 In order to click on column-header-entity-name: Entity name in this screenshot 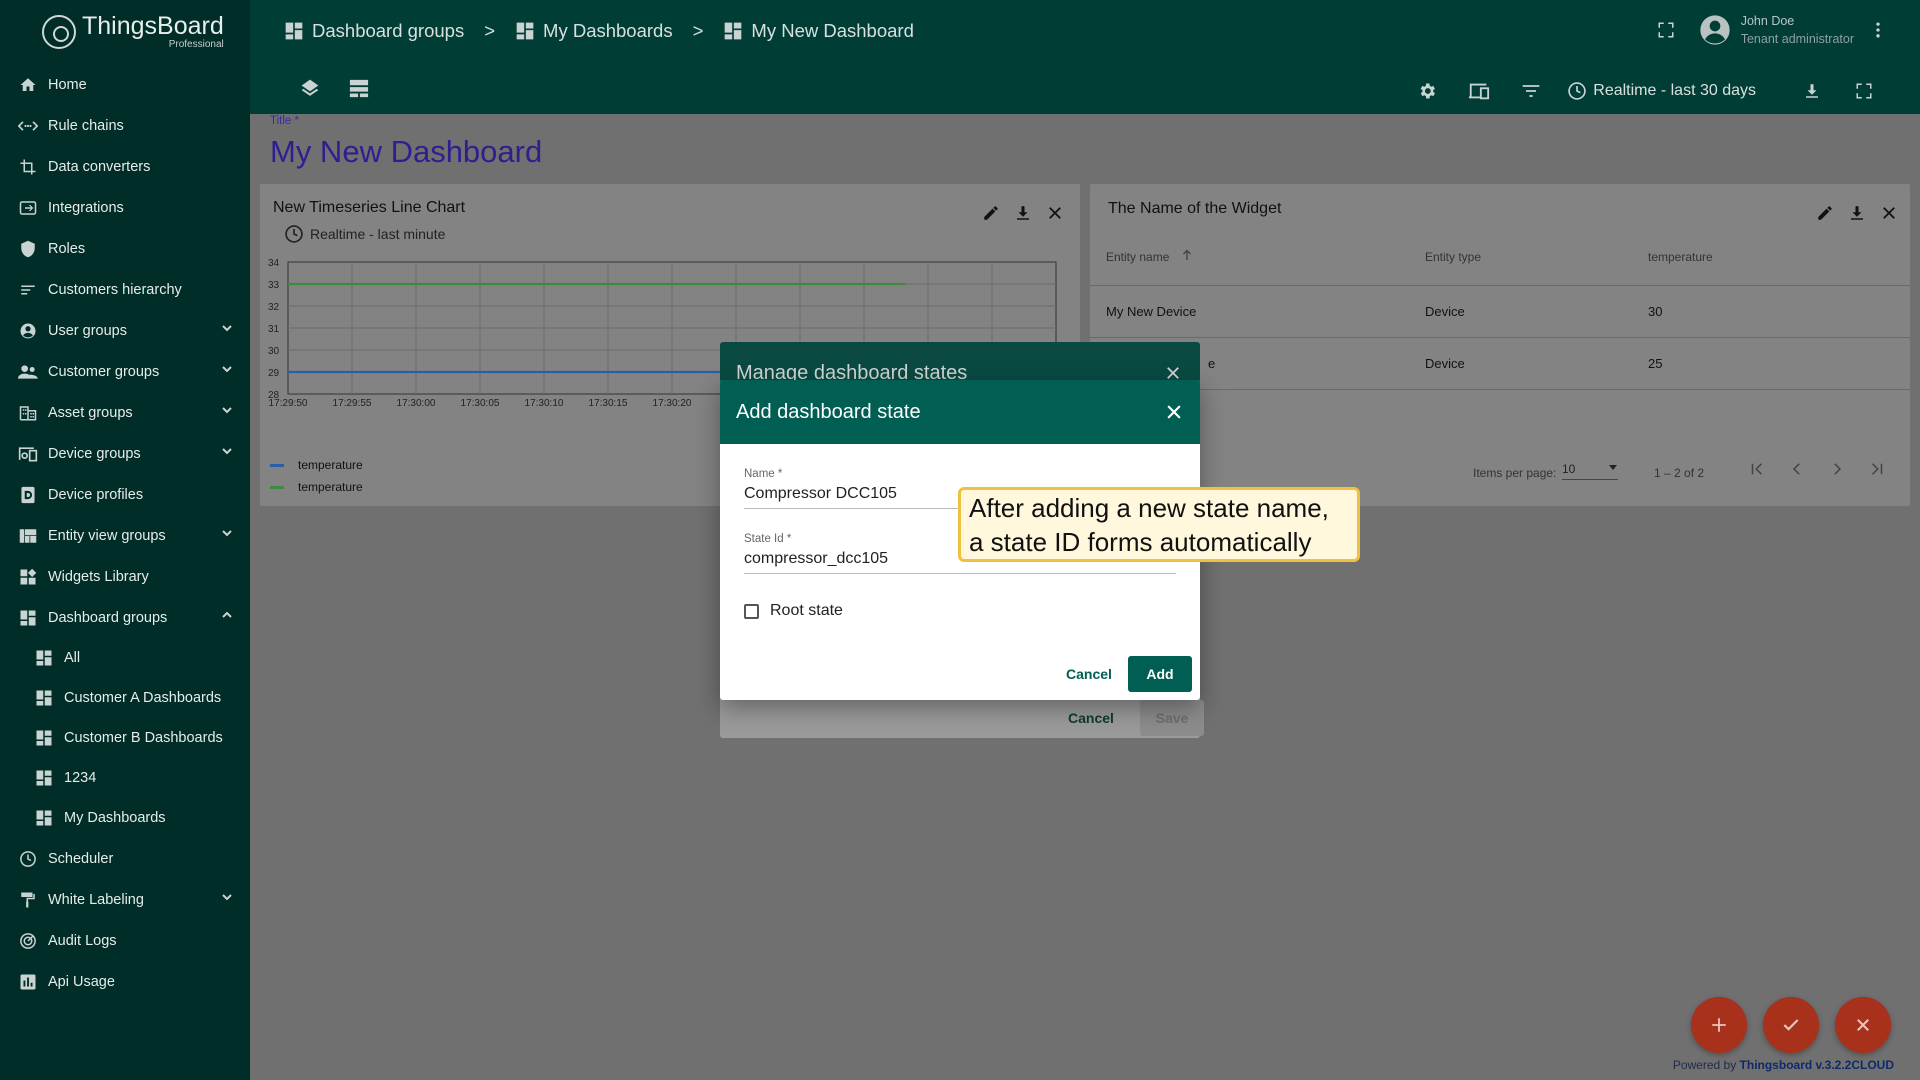, I will do `click(1137, 257)`.